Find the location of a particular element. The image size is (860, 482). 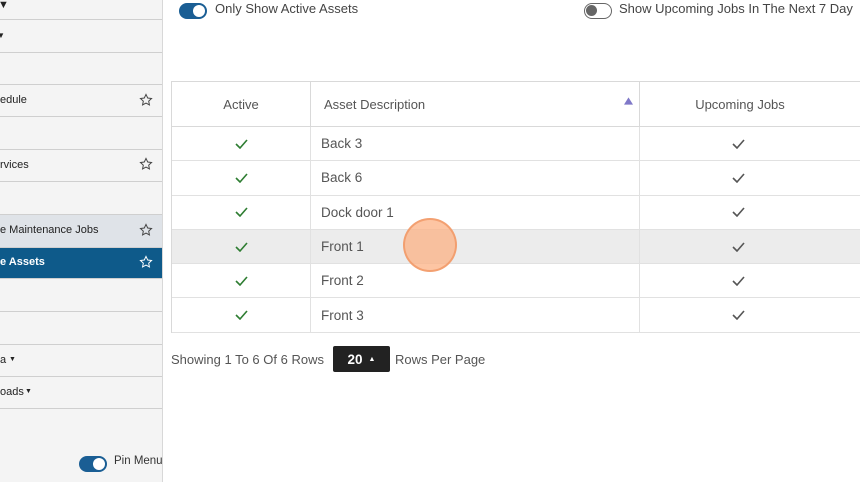

asset-description: Back 3 is located at coordinates (475, 144).